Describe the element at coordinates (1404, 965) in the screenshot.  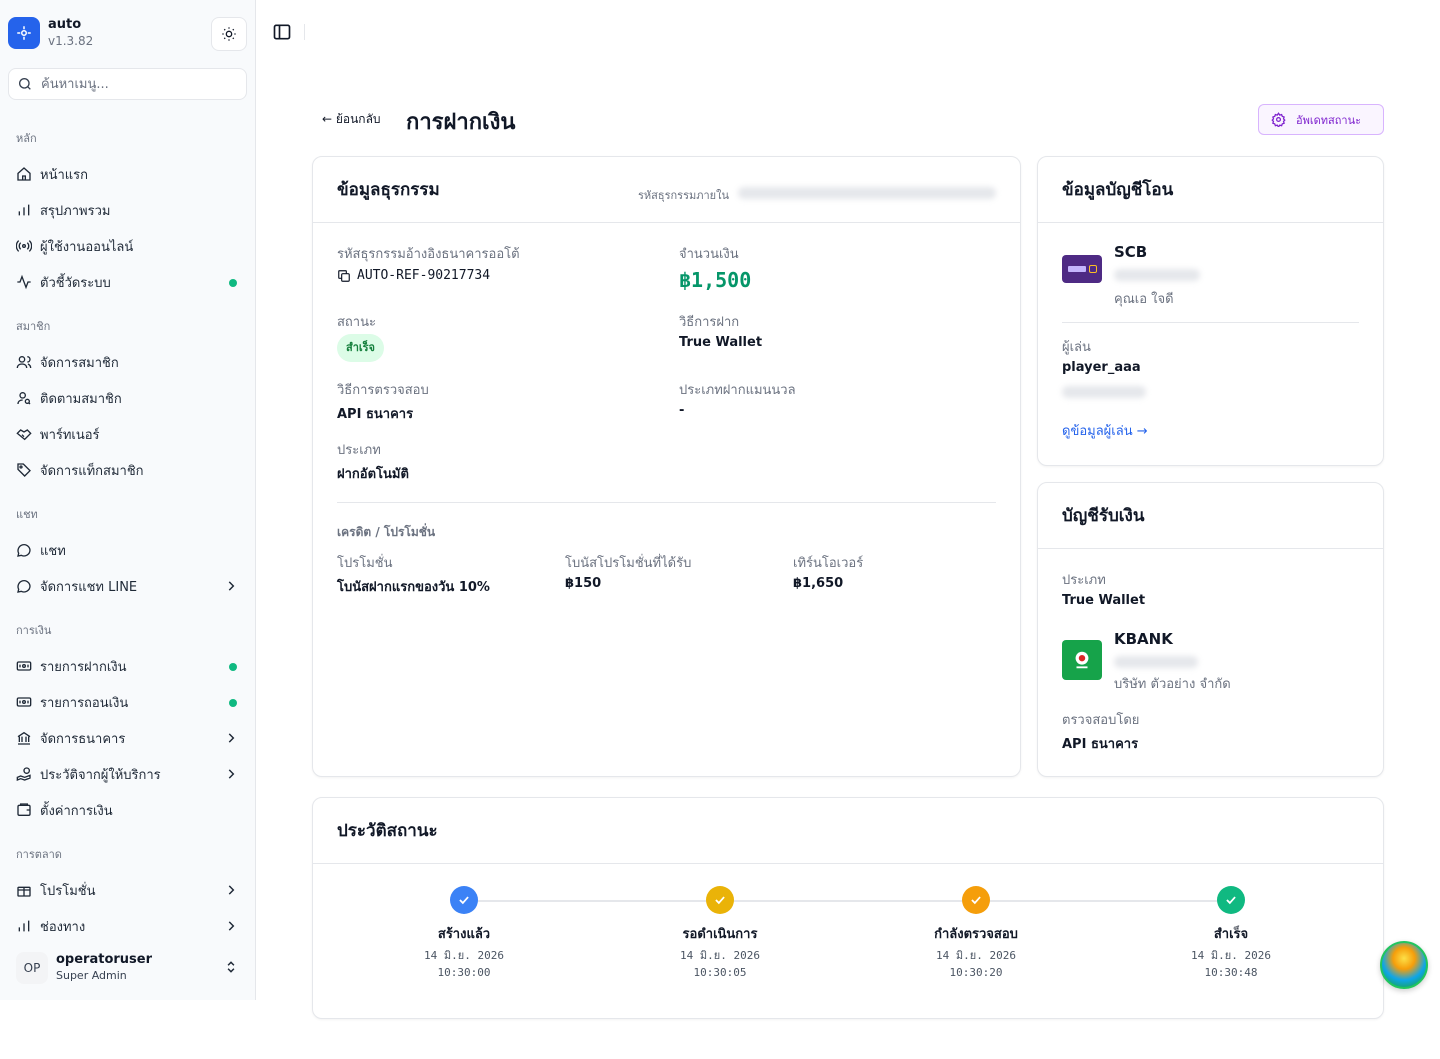
I see `floating-assistant-button` at that location.